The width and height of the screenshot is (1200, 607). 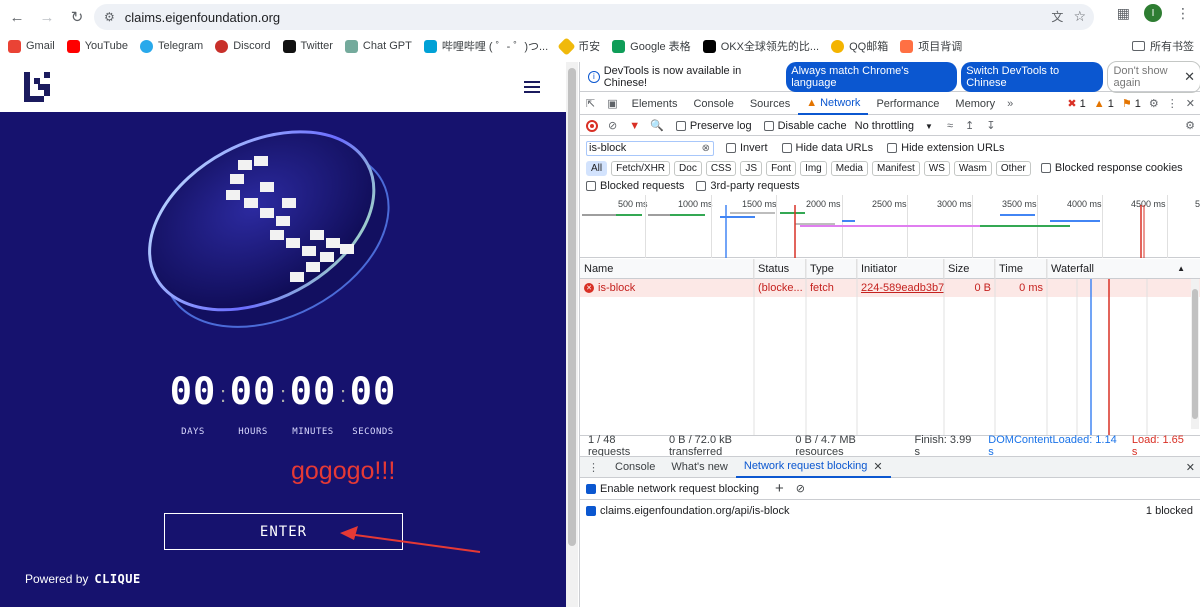 I want to click on filter-fetch-xhr: Fetch/XHR, so click(x=641, y=168).